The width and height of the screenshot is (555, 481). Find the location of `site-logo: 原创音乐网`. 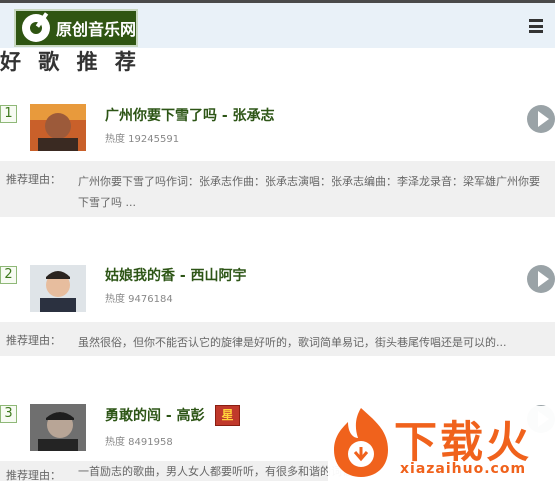

site-logo: 原创音乐网 is located at coordinates (76, 28).